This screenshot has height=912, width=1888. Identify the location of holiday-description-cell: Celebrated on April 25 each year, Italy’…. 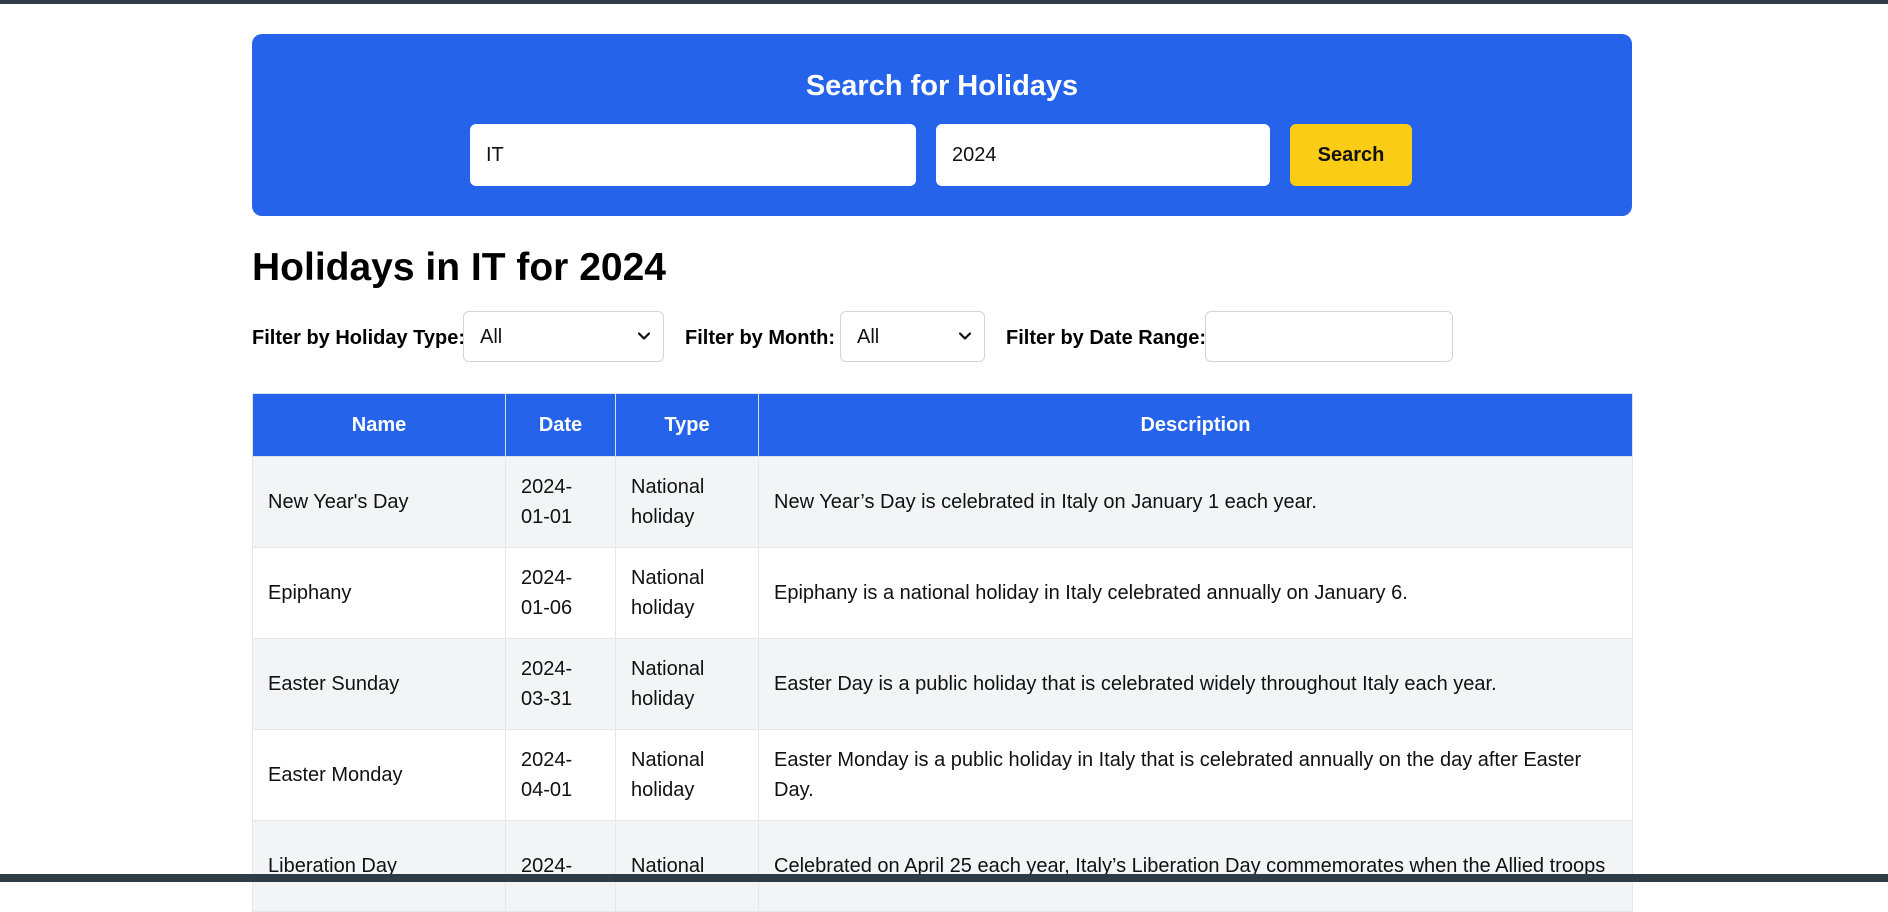
(1195, 866).